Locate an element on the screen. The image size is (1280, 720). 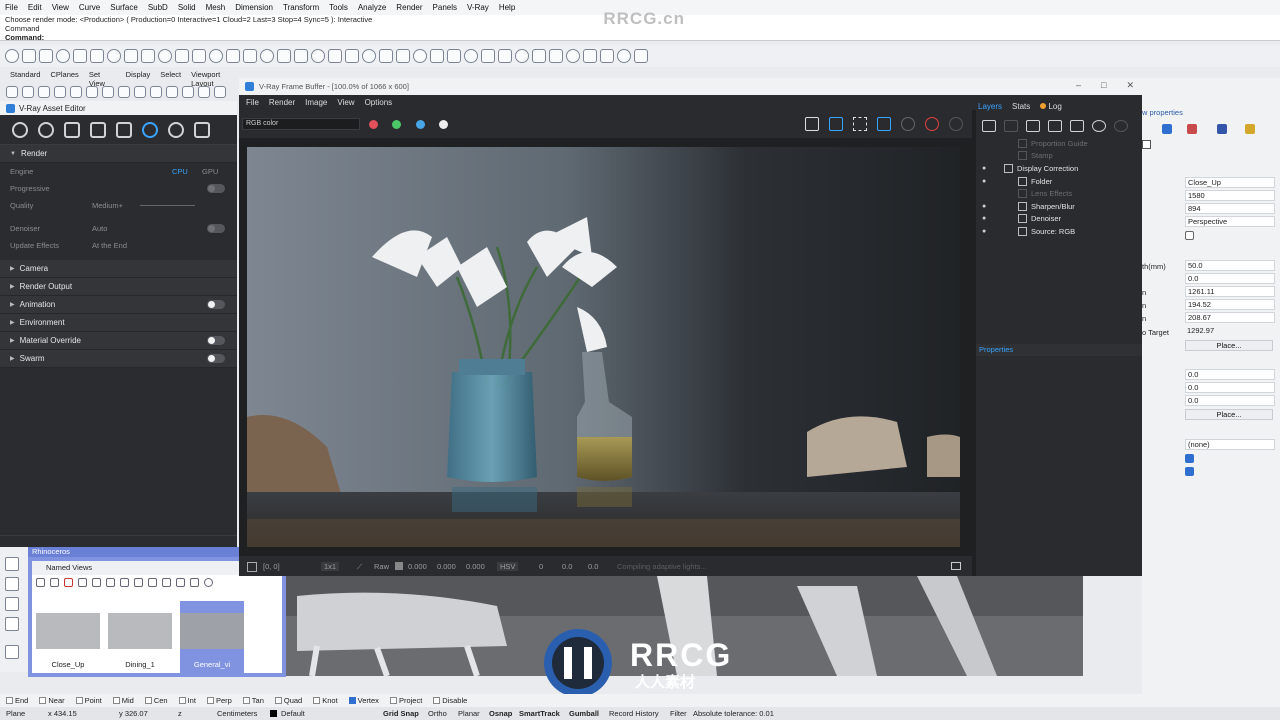
section-environment: ▶ Environment is located at coordinates (118, 323).